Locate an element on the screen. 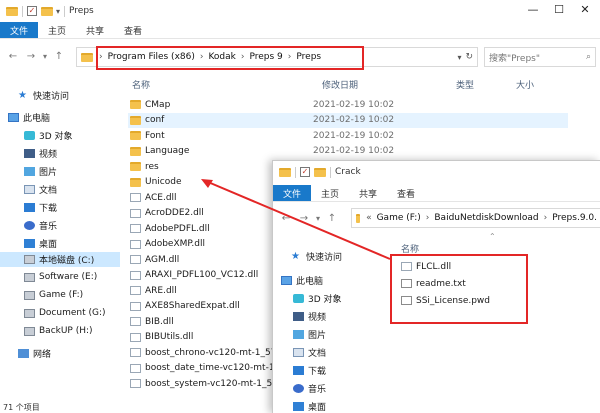 This screenshot has height=413, width=600. pc-icon is located at coordinates (13, 117).